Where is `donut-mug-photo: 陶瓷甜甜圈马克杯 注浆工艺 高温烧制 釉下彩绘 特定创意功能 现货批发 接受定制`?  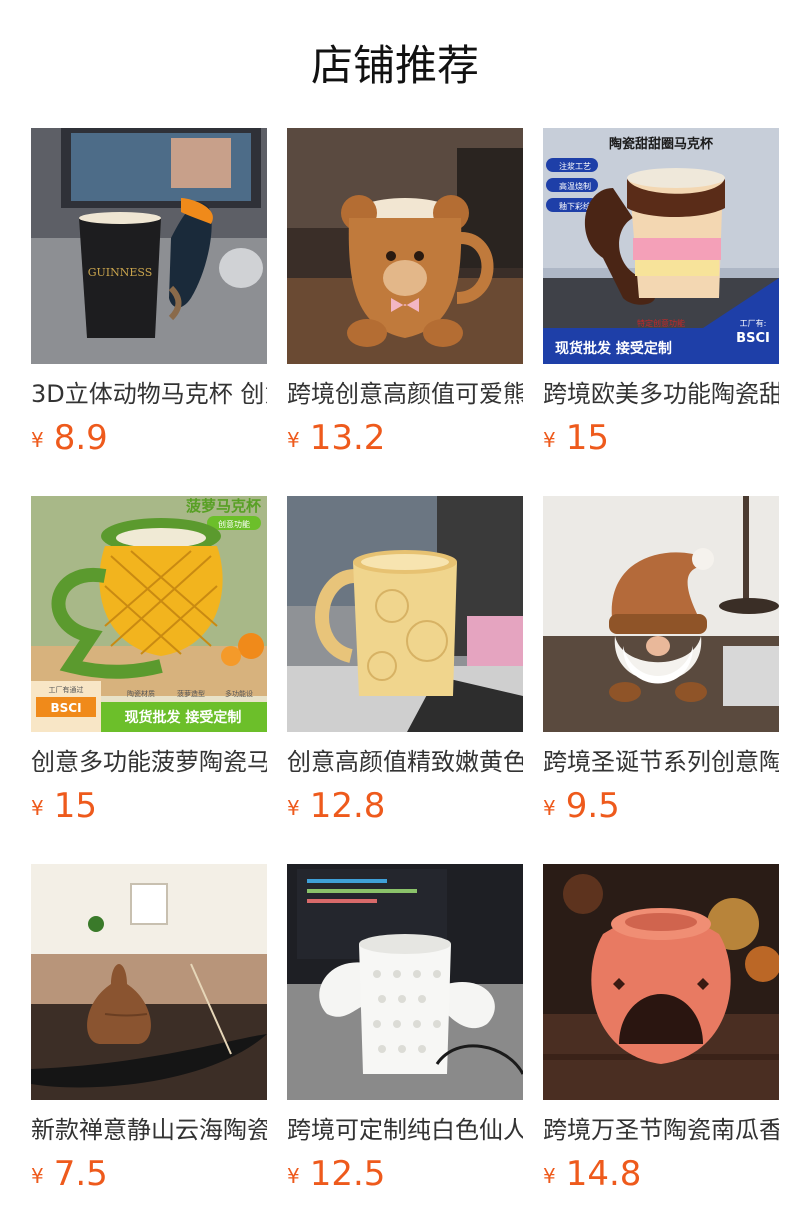 donut-mug-photo: 陶瓷甜甜圈马克杯 注浆工艺 高温烧制 釉下彩绘 特定创意功能 现货批发 接受定制 is located at coordinates (661, 246).